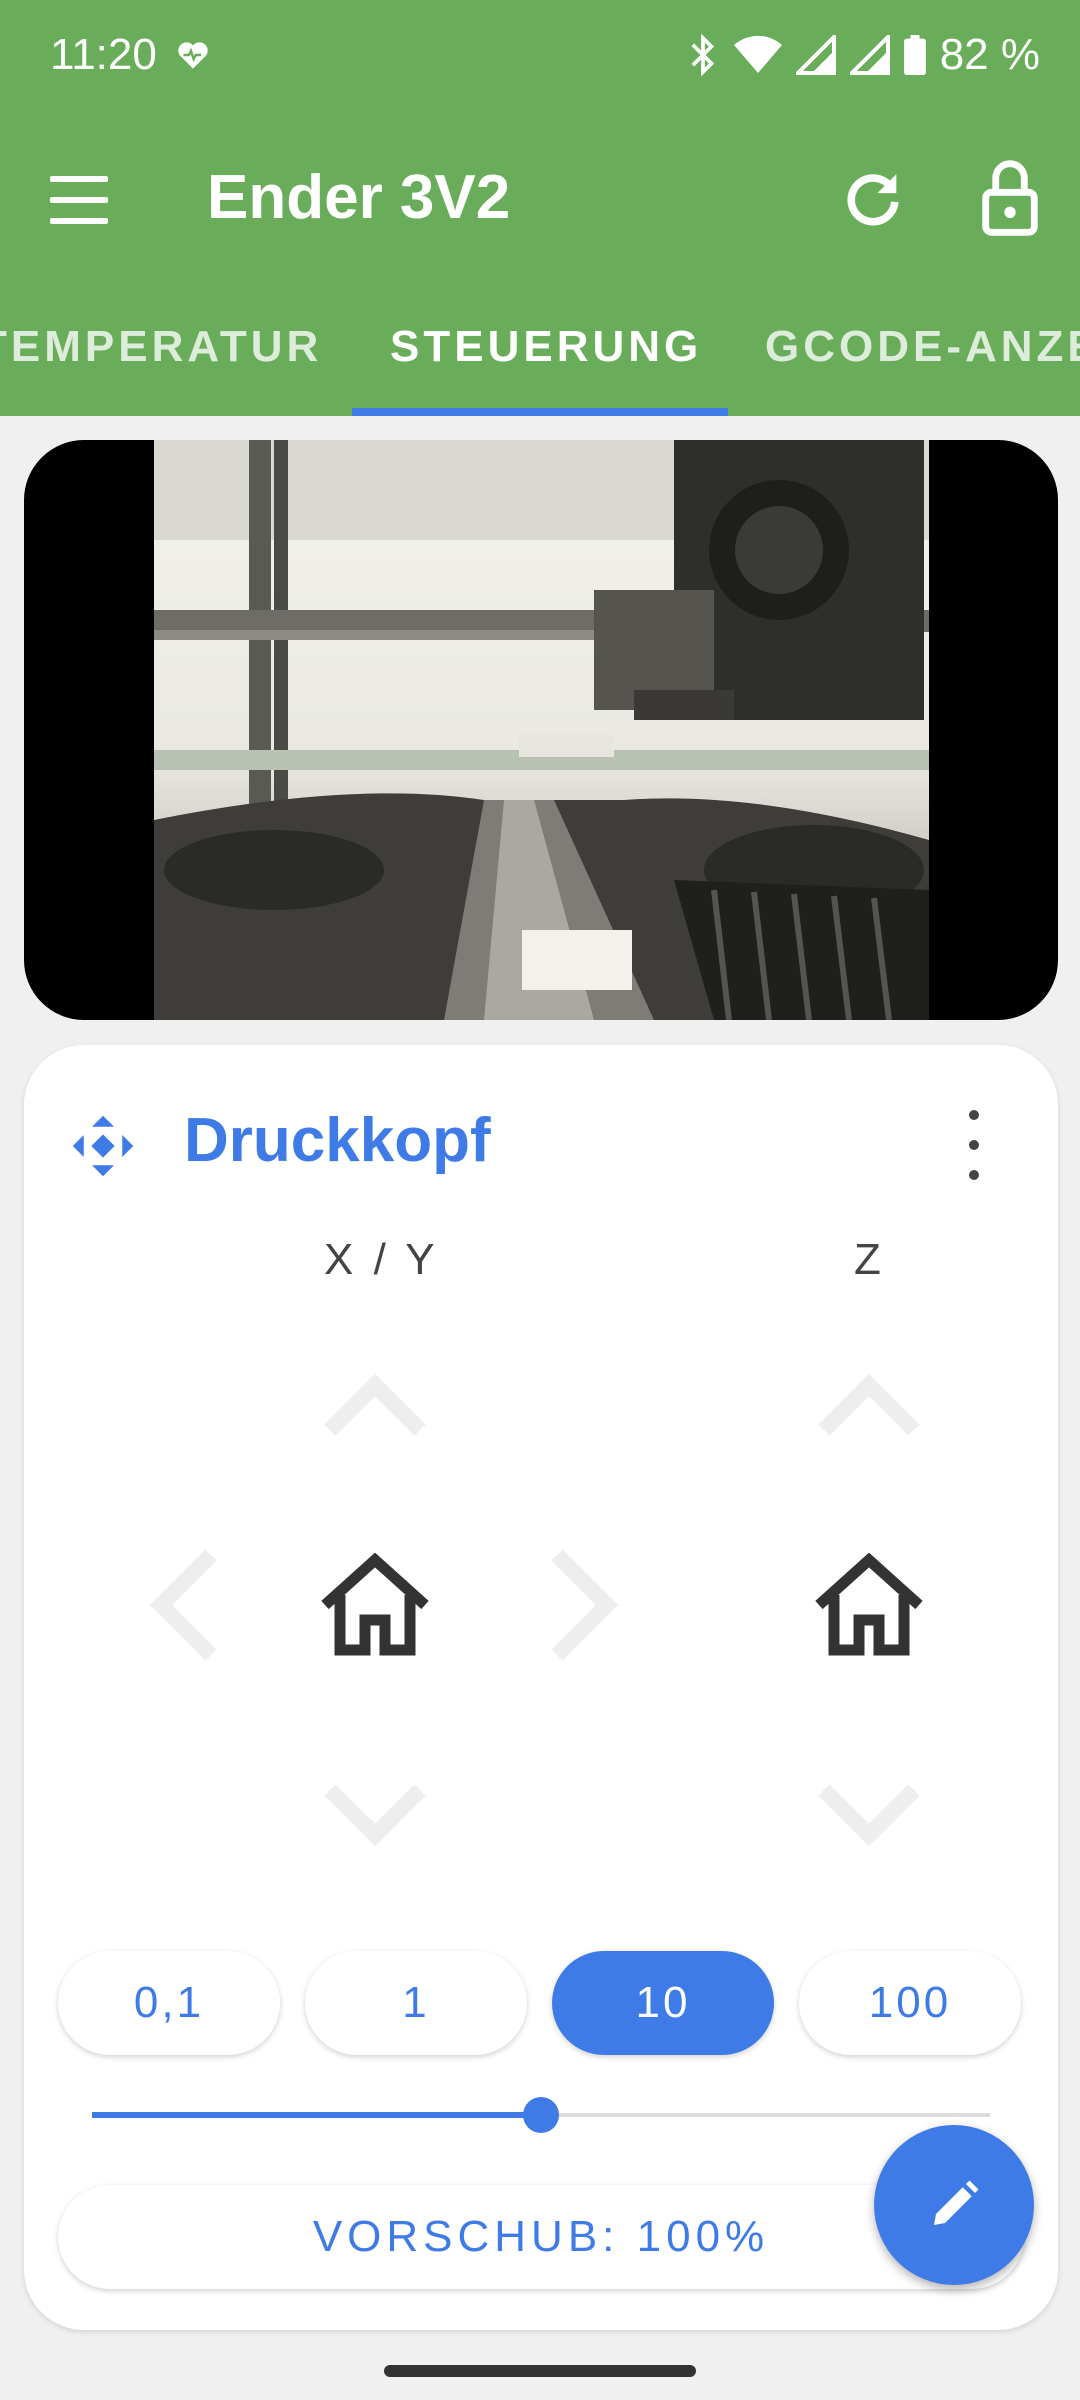 This screenshot has width=1080, height=2400. I want to click on tab-indicator, so click(540, 412).